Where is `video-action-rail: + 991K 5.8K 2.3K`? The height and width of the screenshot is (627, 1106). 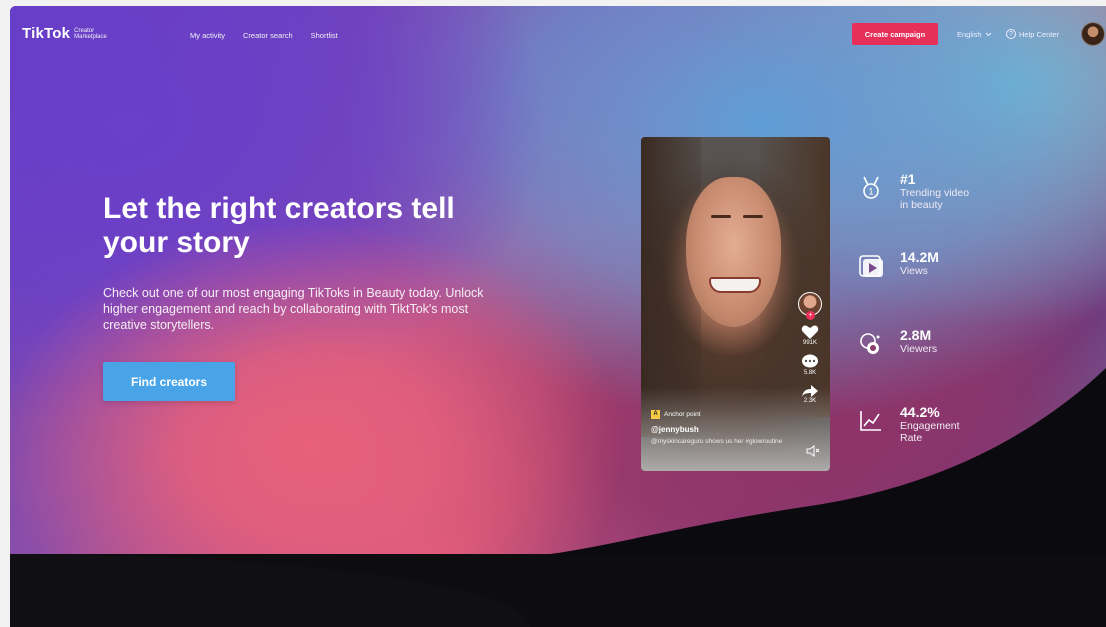
video-action-rail: + 991K 5.8K 2.3K is located at coordinates (810, 348).